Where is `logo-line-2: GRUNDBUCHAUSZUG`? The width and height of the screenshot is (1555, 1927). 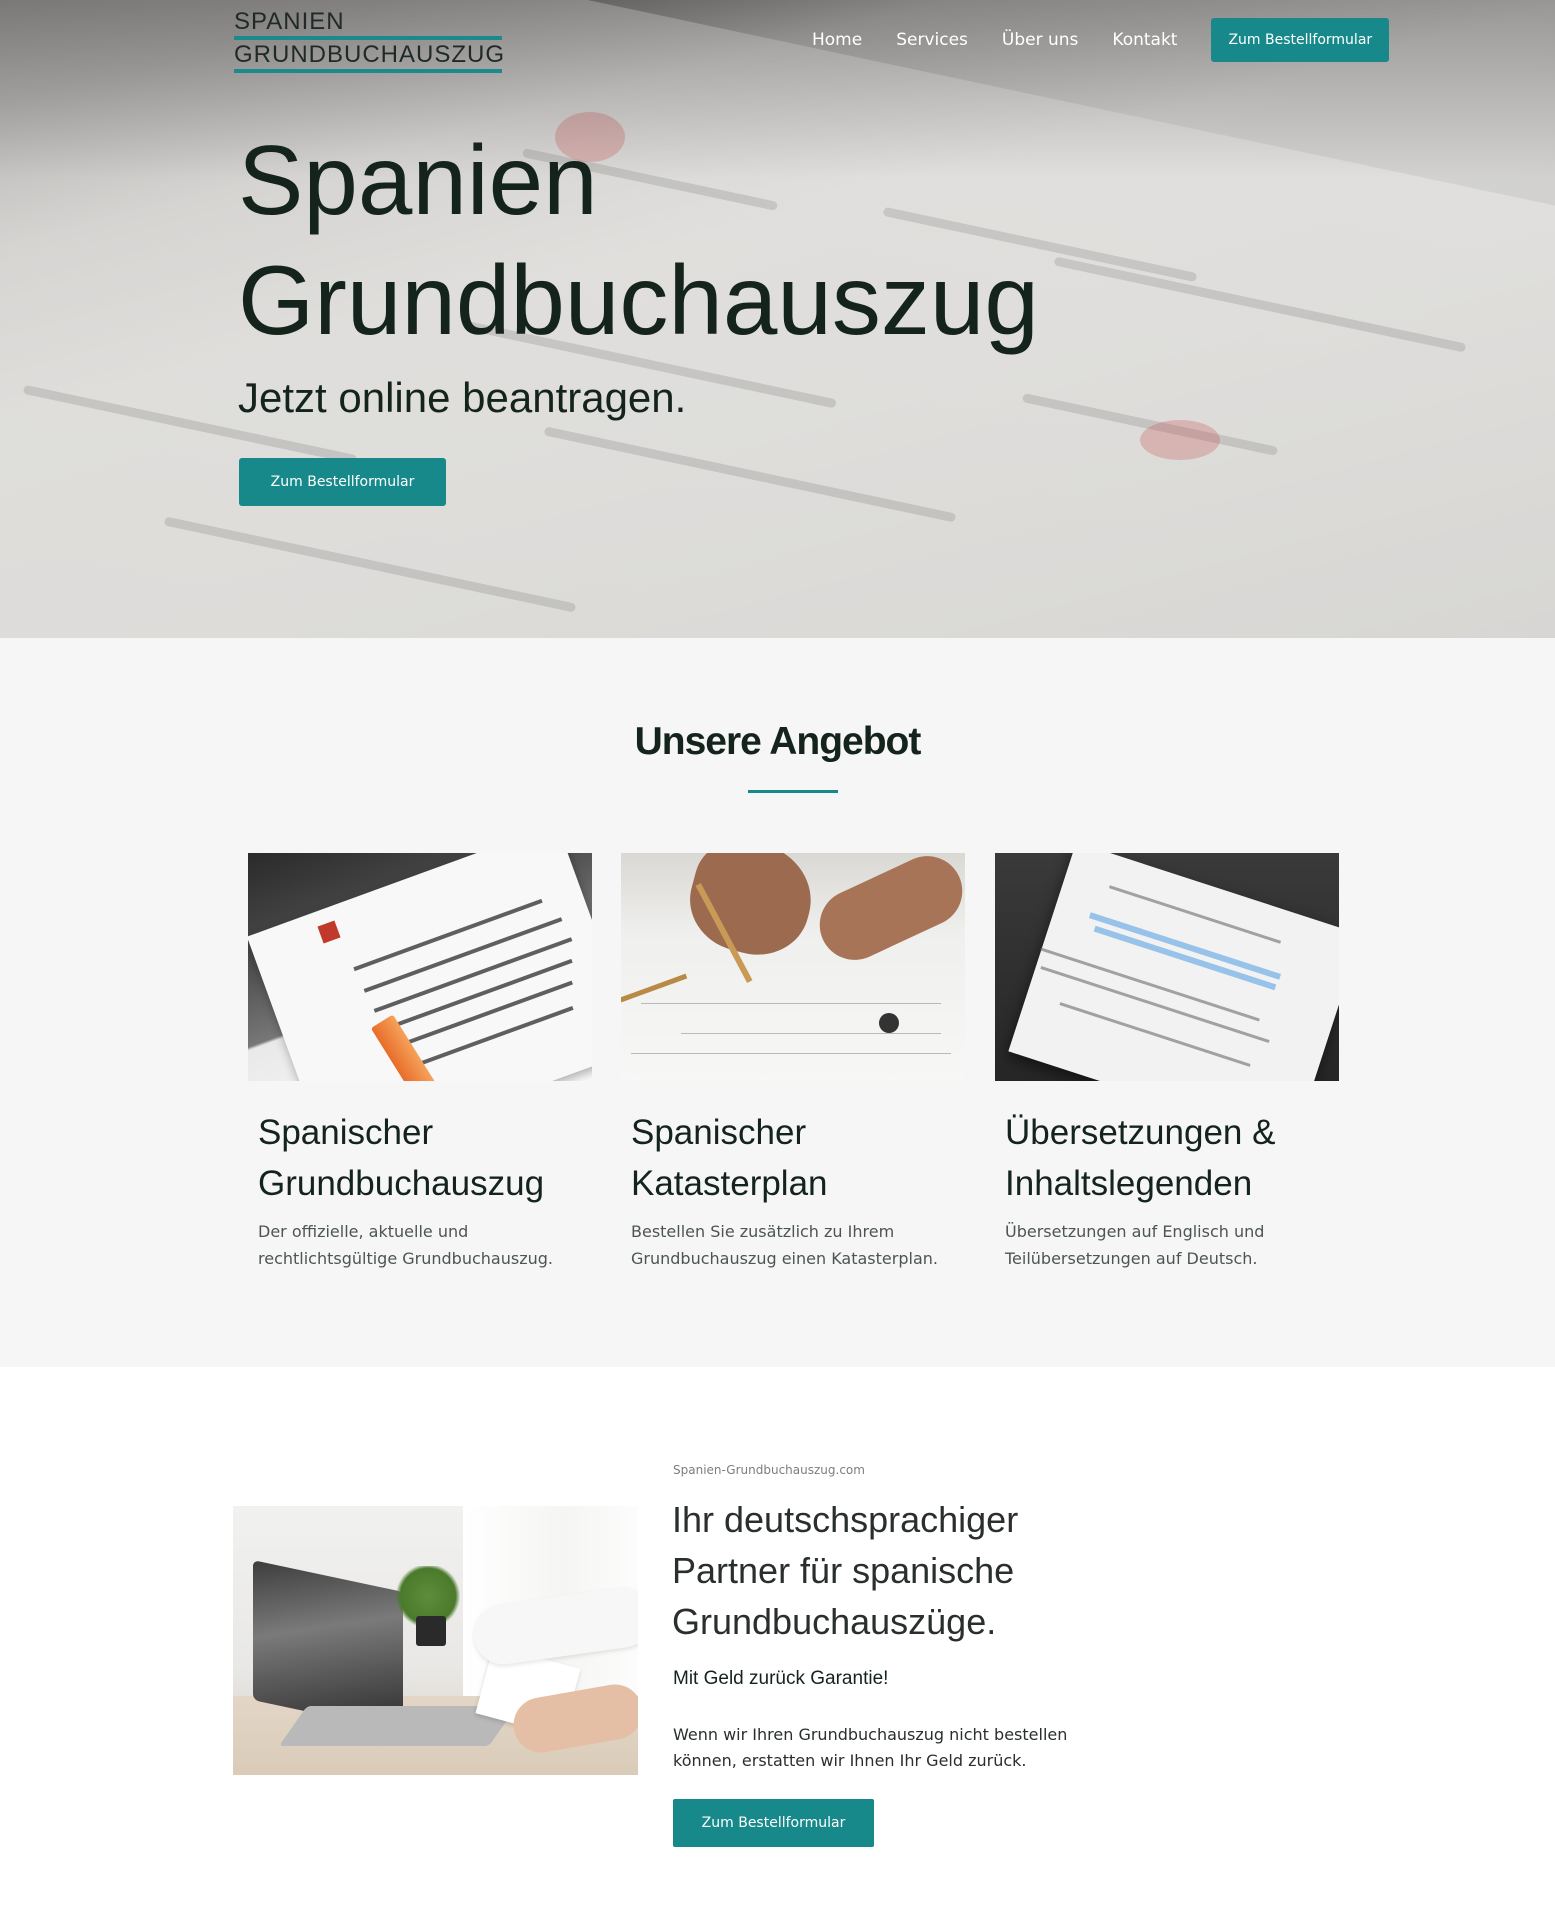
logo-line-2: GRUNDBUCHAUSZUG is located at coordinates (370, 54).